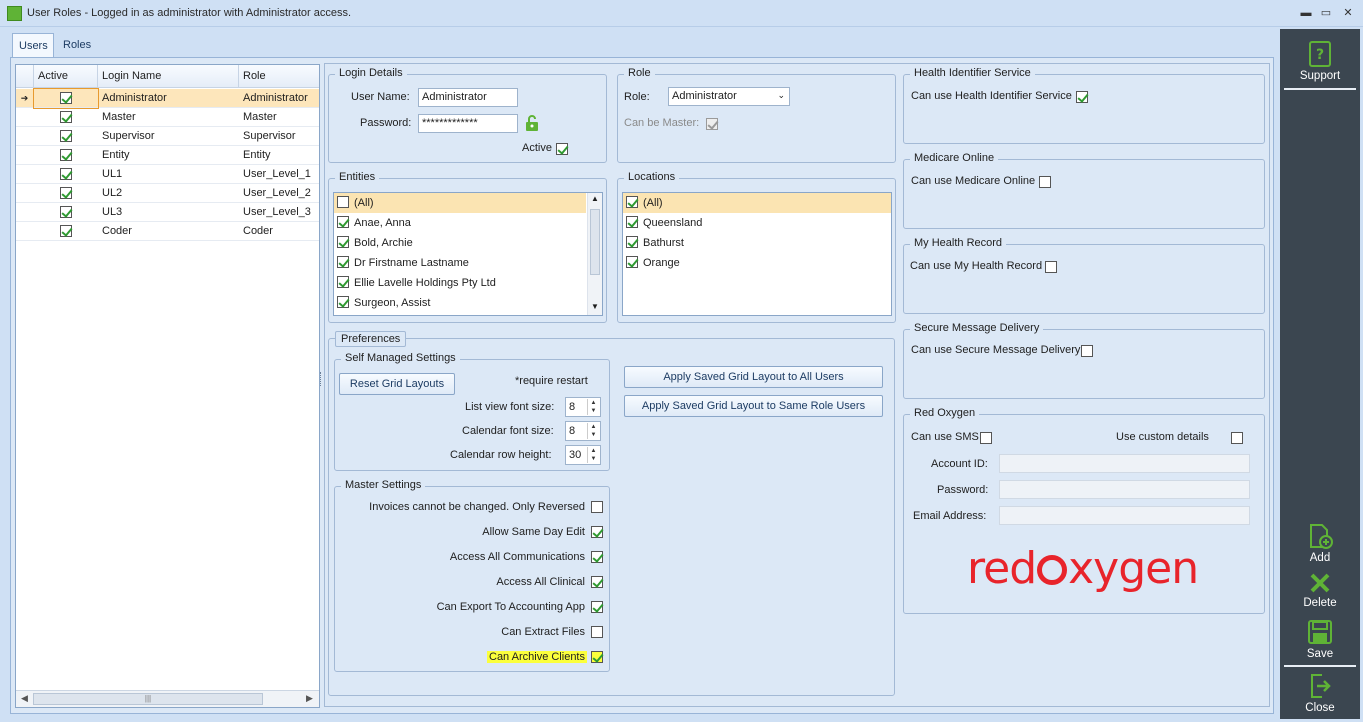 Image resolution: width=1363 pixels, height=722 pixels. Describe the element at coordinates (1320, 61) in the screenshot. I see `support-button: ? Support` at that location.